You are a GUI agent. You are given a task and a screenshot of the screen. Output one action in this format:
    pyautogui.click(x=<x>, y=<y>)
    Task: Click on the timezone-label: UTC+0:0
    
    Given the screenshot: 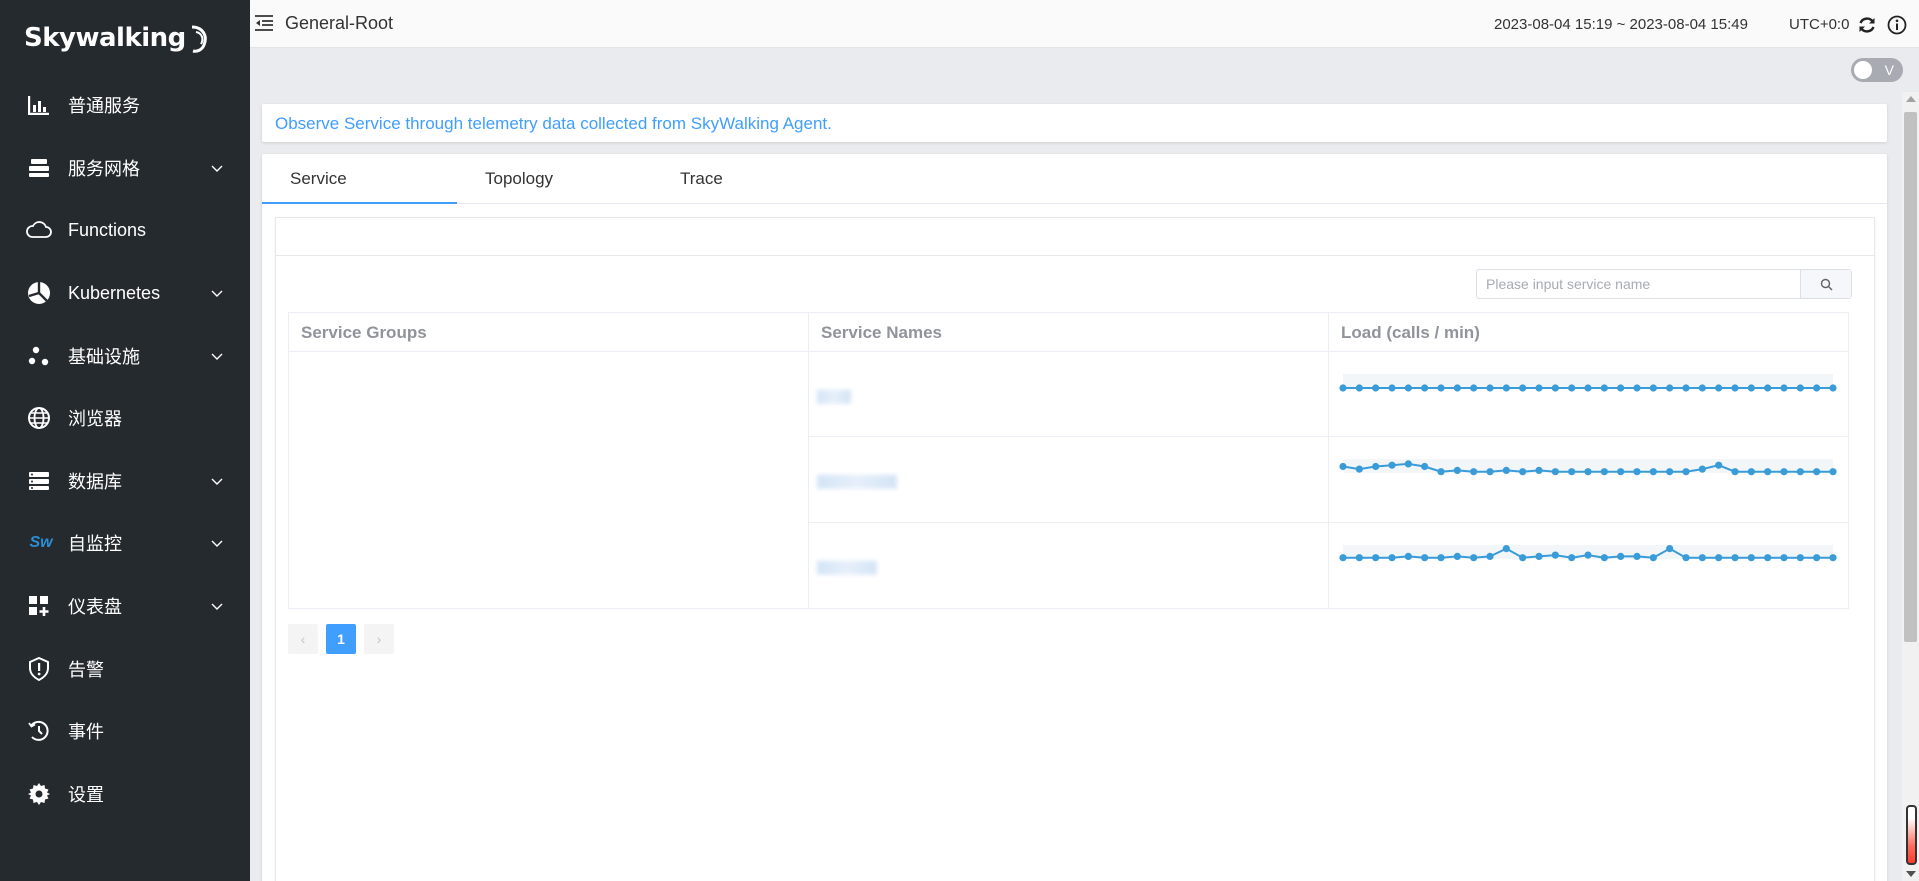 What is the action you would take?
    pyautogui.click(x=1819, y=24)
    